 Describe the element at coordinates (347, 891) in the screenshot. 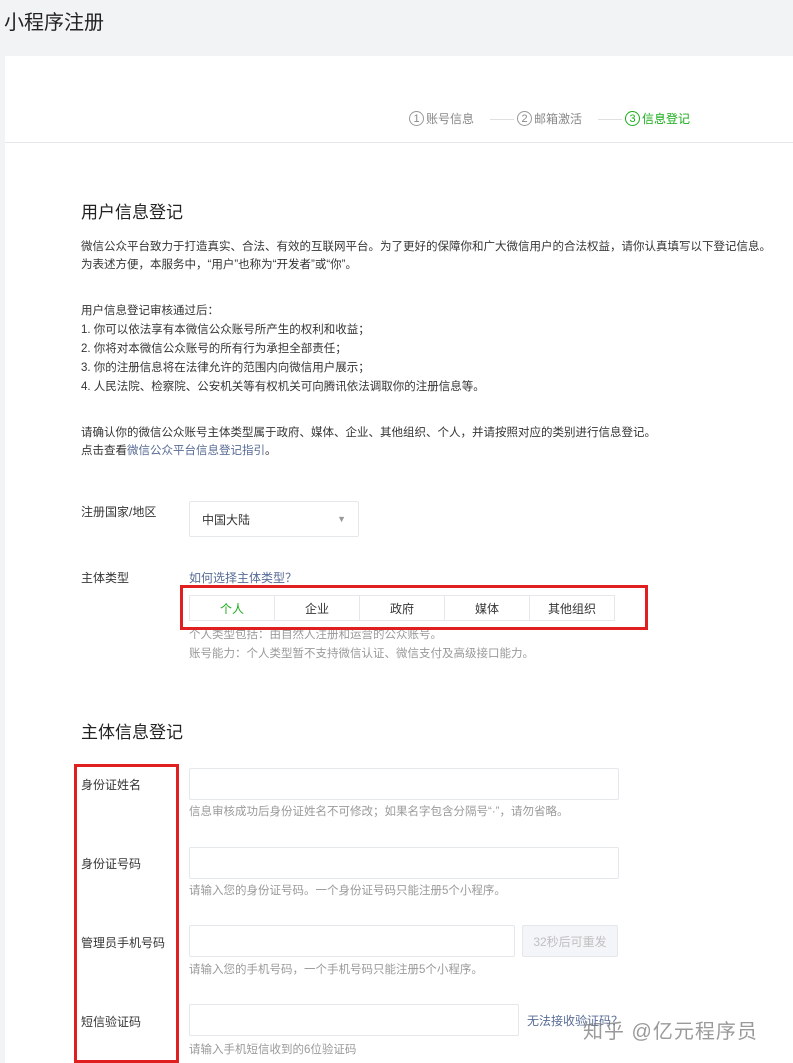

I see `id-number-hint: 请输入您的身份证号码。一个身份证号码只能注册5个小程序。` at that location.